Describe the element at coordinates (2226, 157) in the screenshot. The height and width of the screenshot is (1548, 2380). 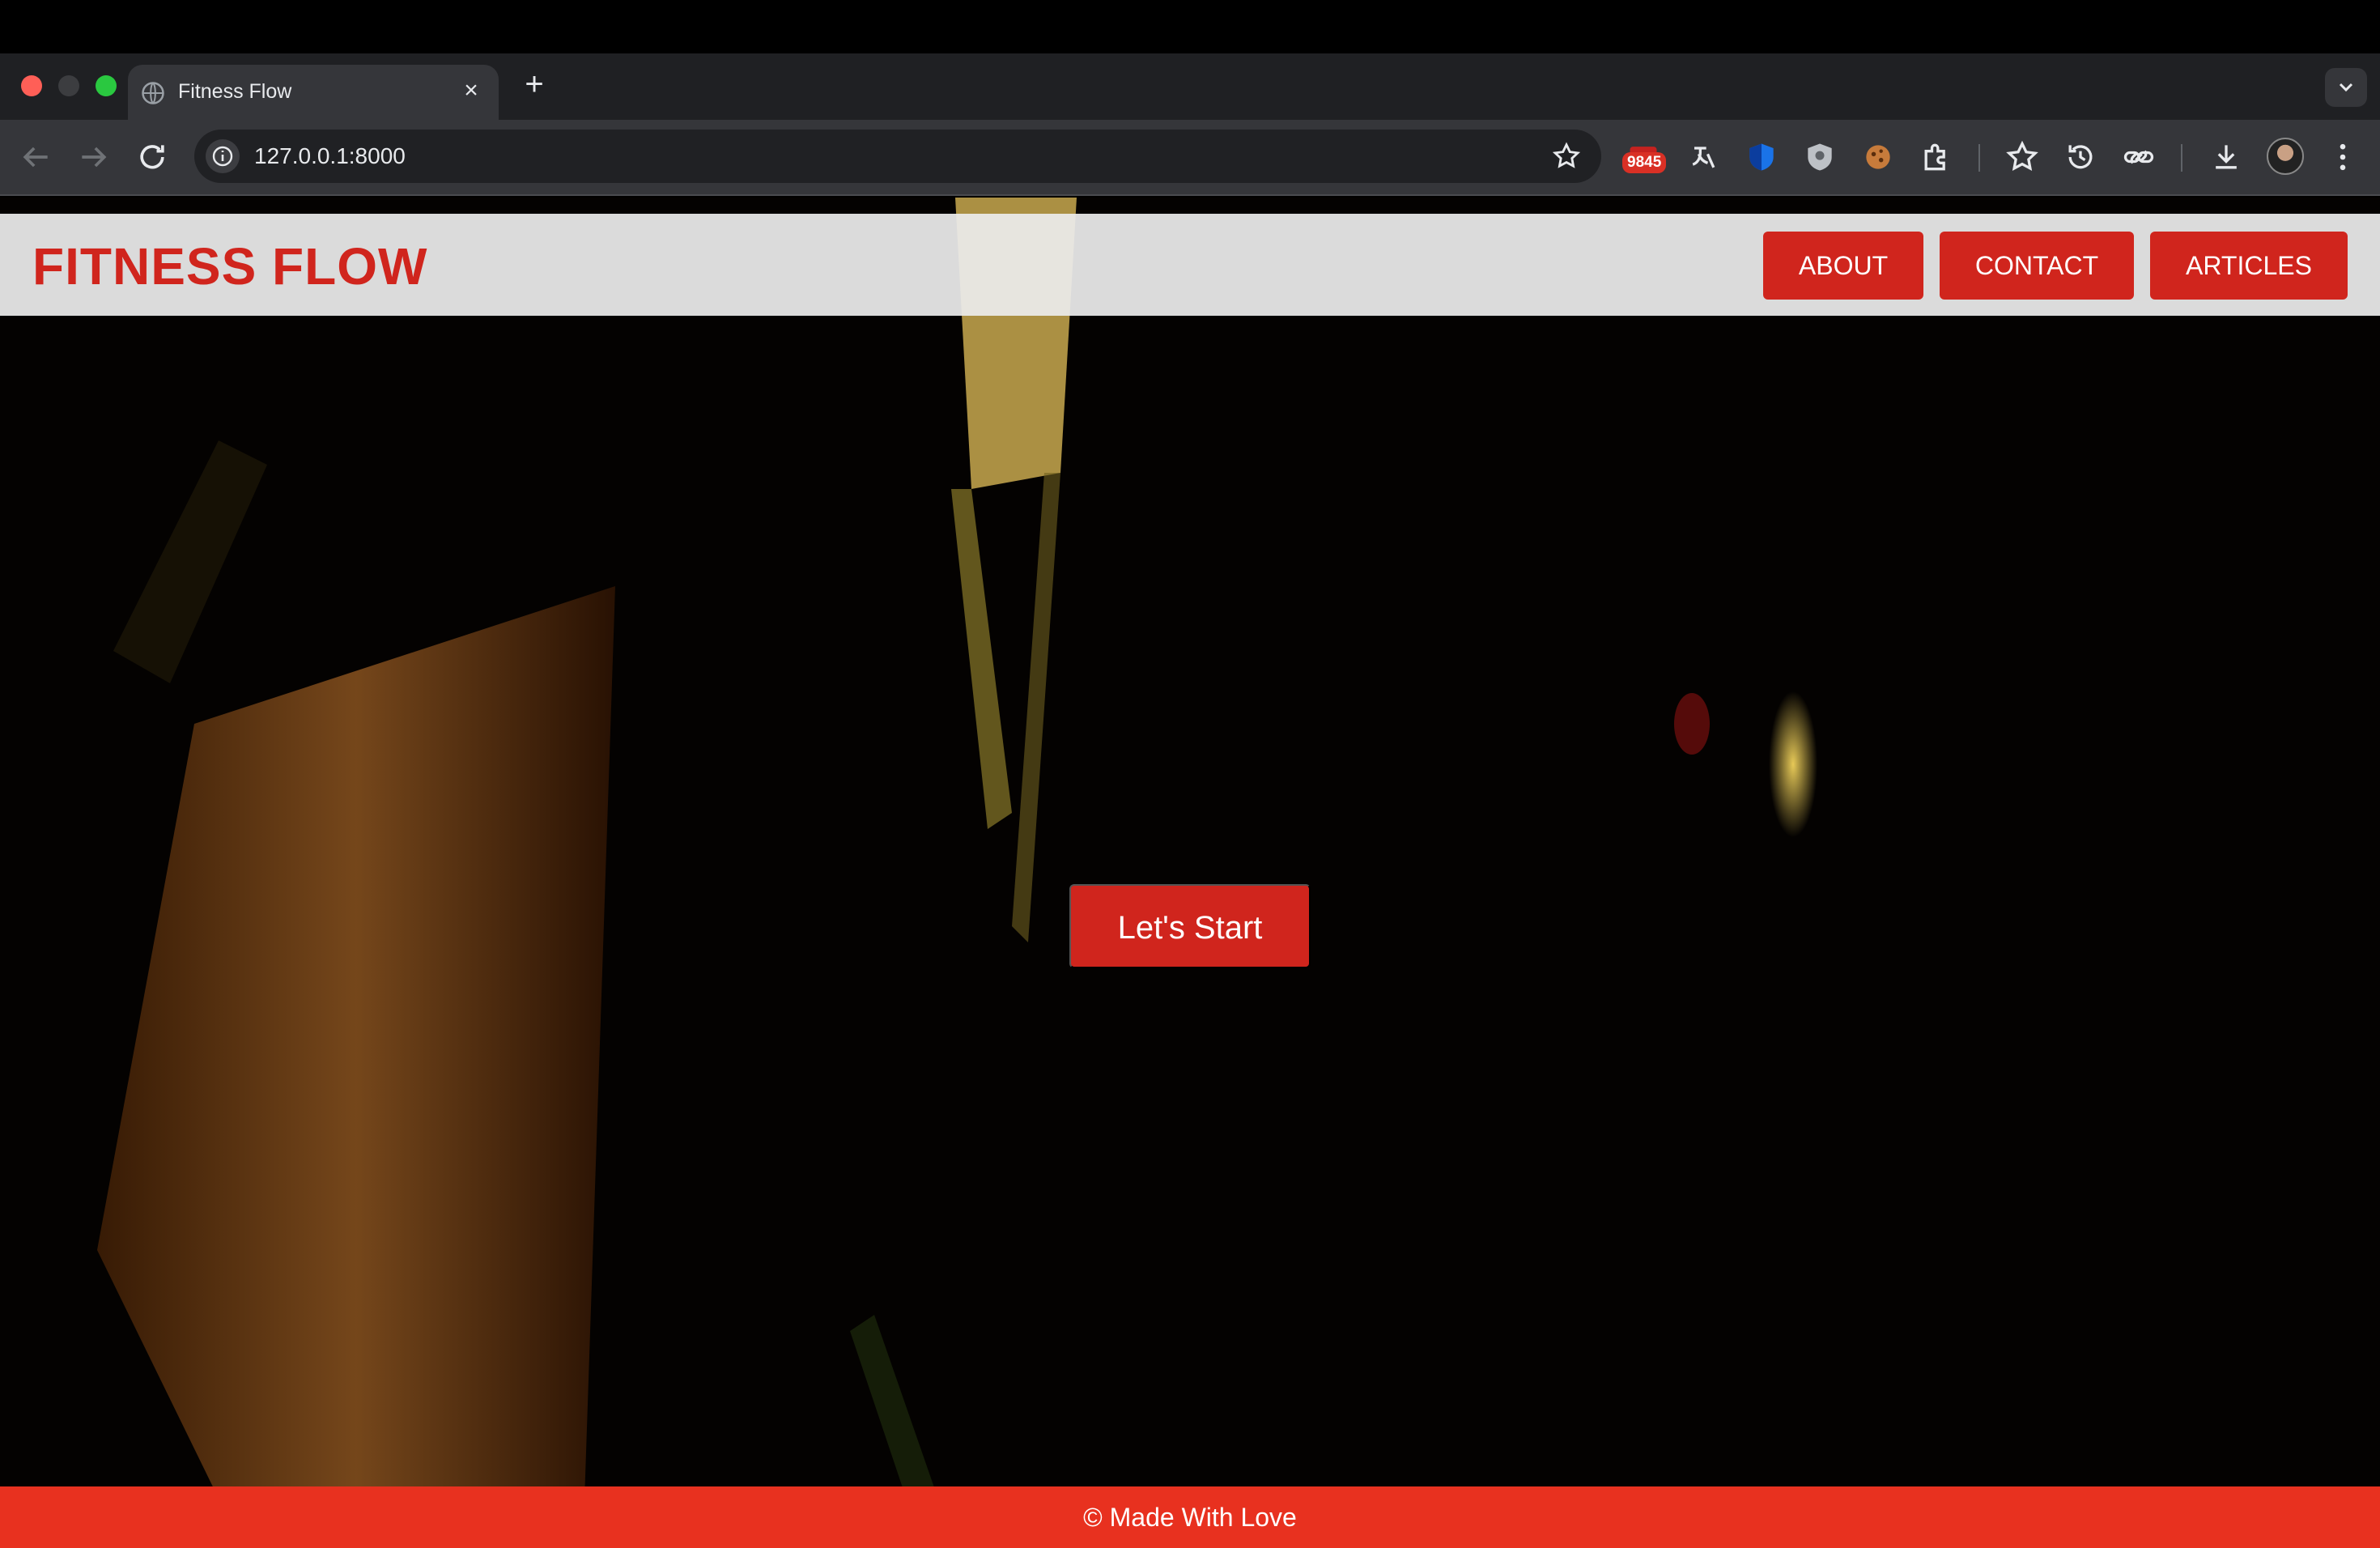
I see `download-icon` at that location.